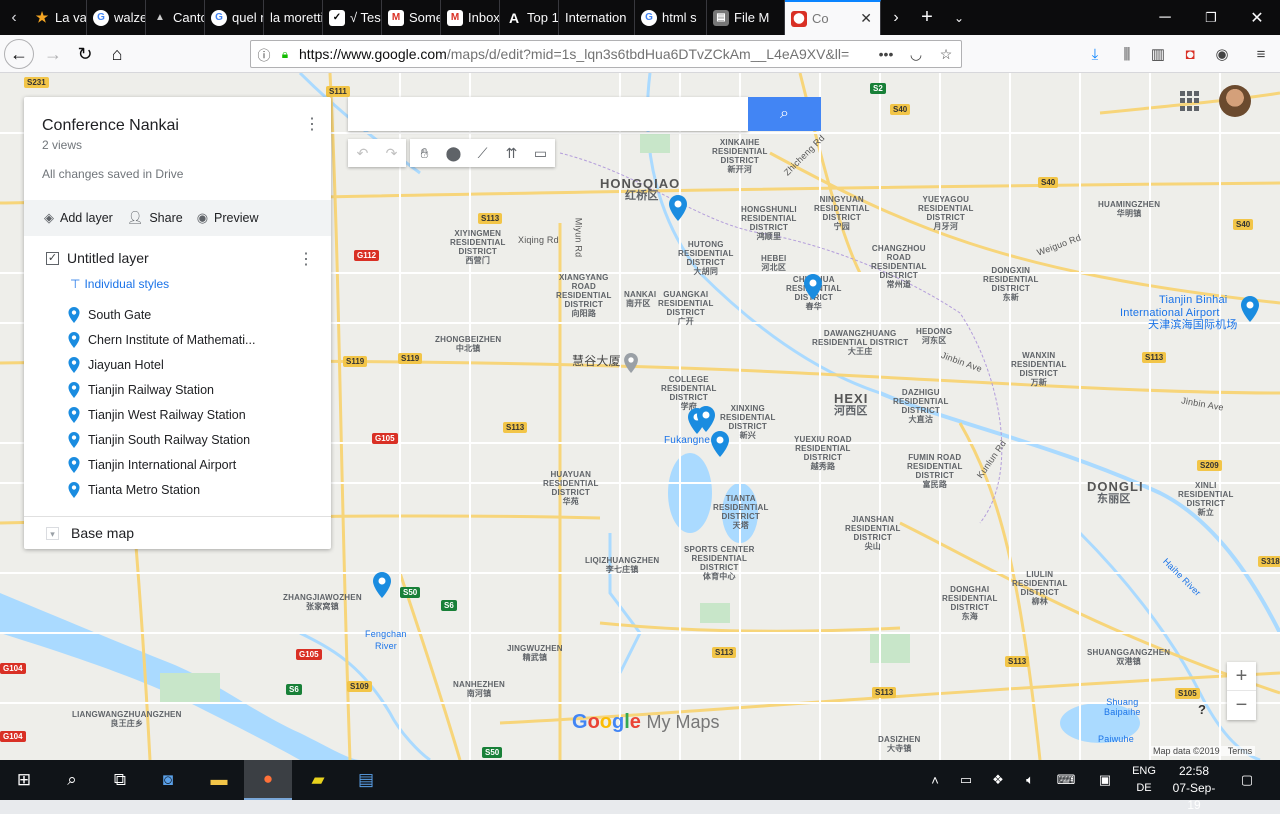 The width and height of the screenshot is (1280, 814). I want to click on notification-icon: ▢, so click(1247, 780).